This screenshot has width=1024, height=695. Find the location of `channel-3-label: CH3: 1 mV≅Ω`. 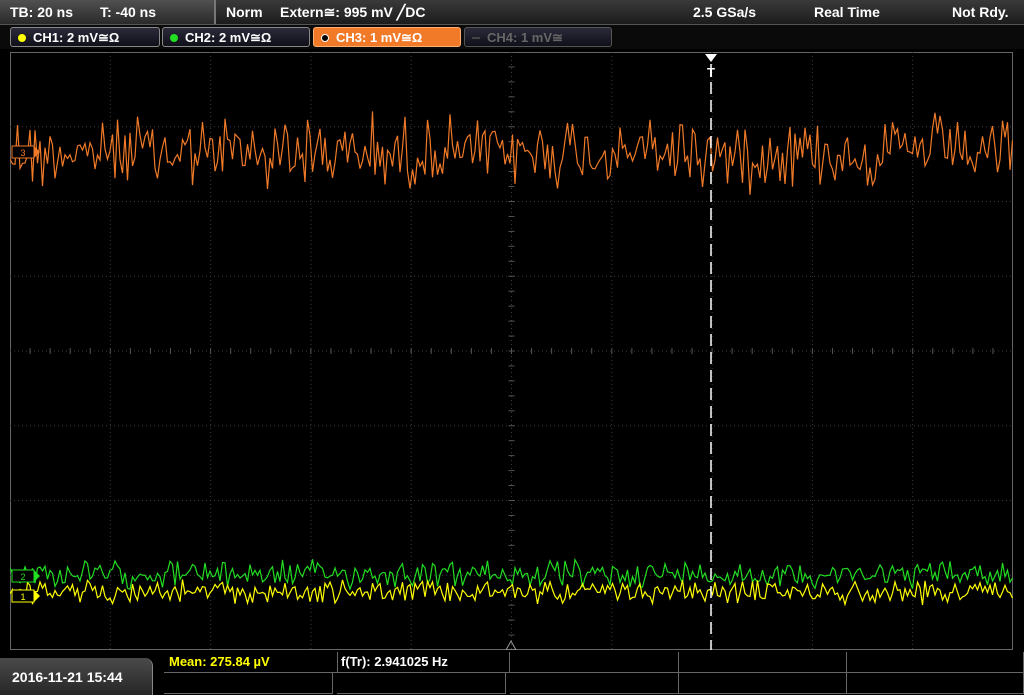

channel-3-label: CH3: 1 mV≅Ω is located at coordinates (379, 37).